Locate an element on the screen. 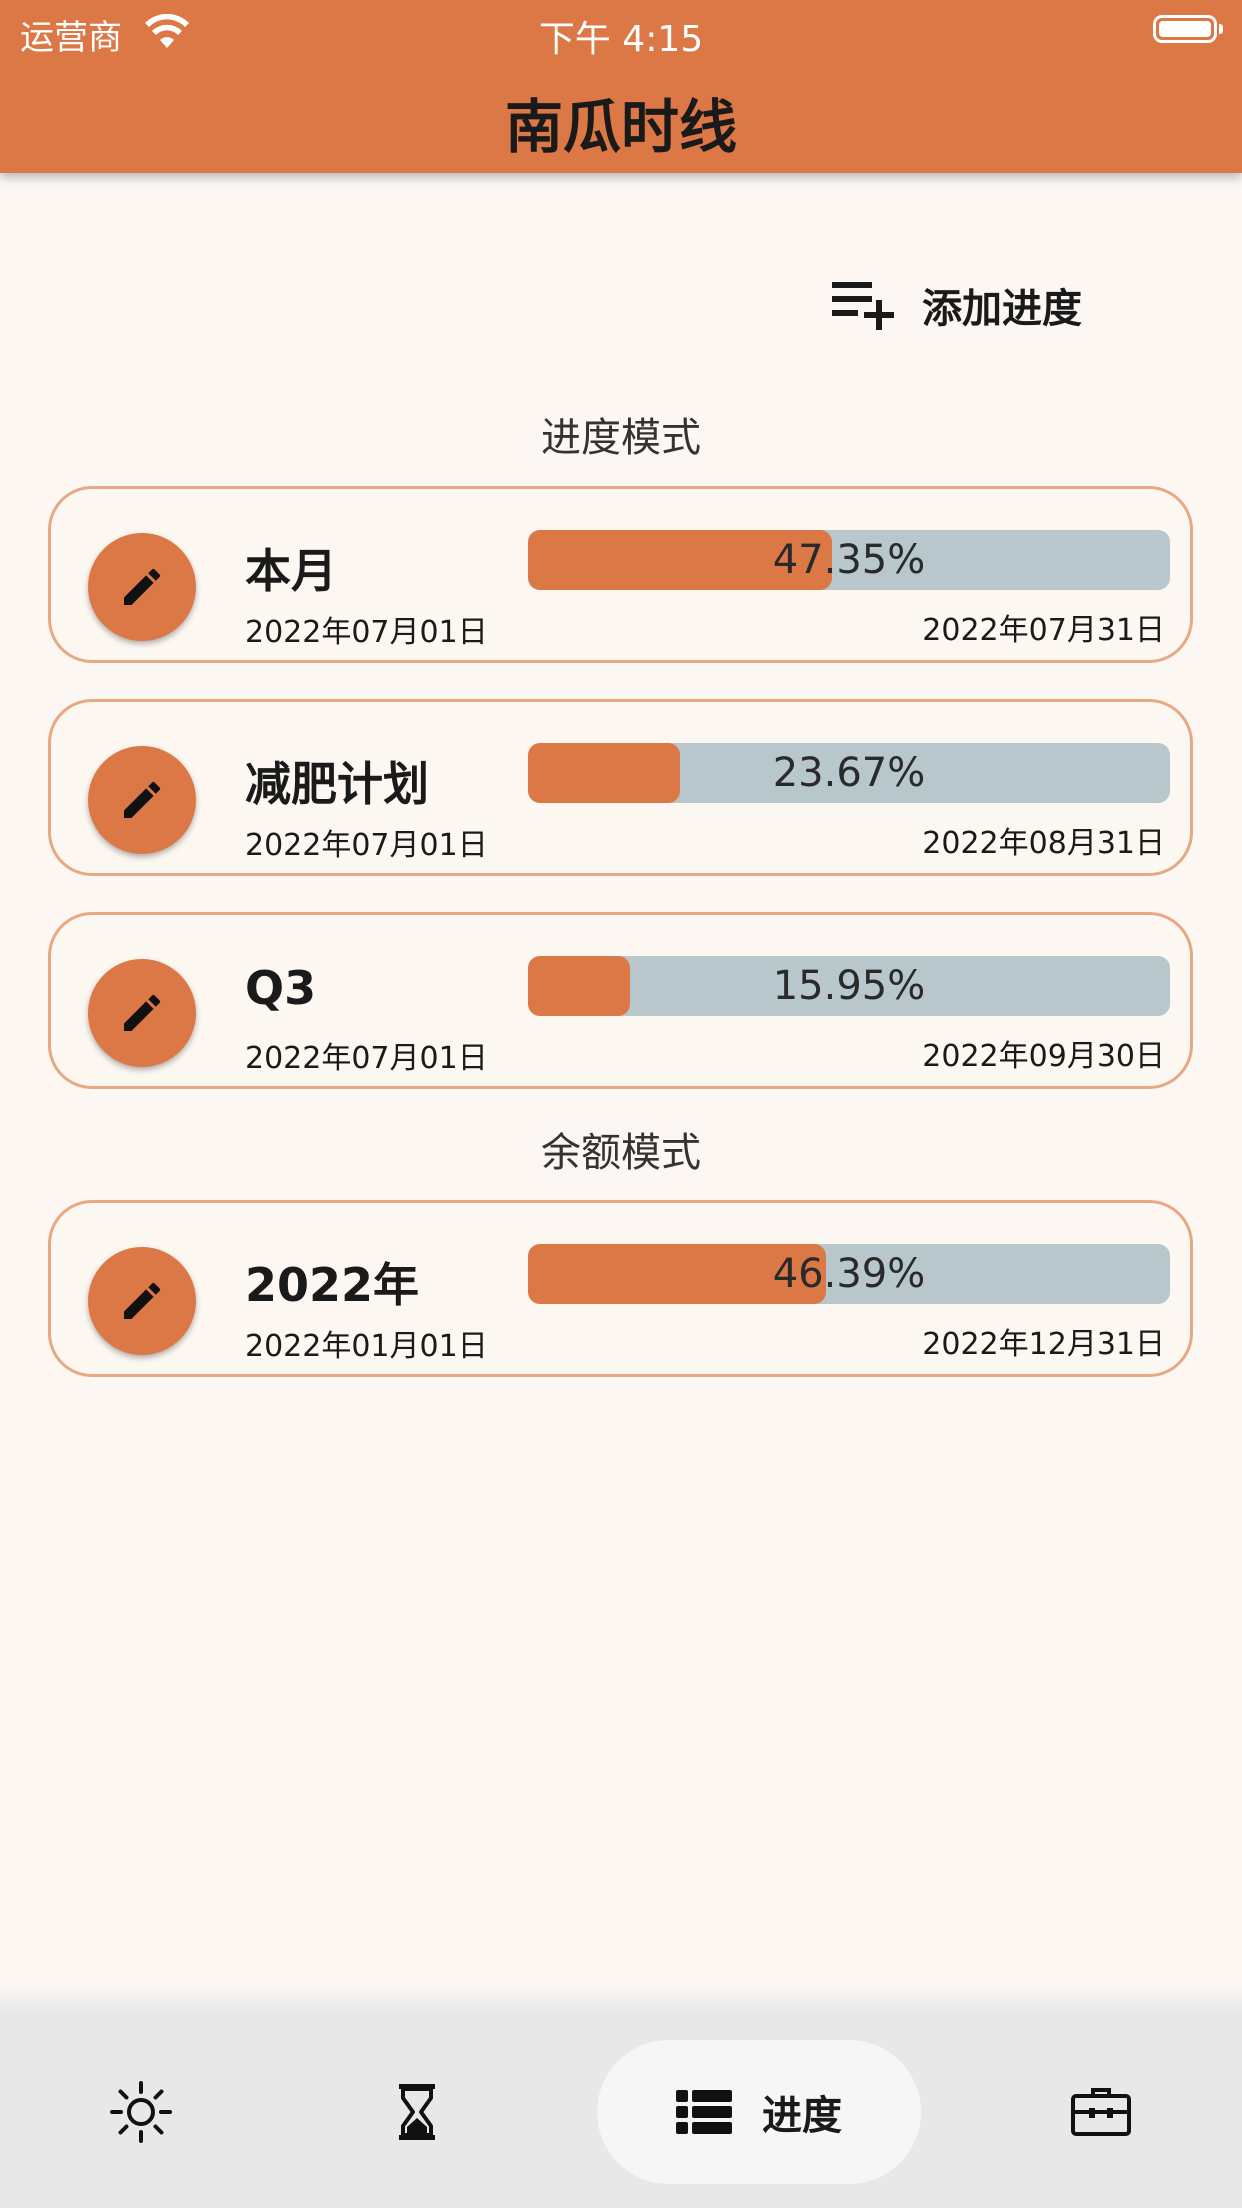 The height and width of the screenshot is (2208, 1242). nav-item-progress: 进度 is located at coordinates (759, 2112).